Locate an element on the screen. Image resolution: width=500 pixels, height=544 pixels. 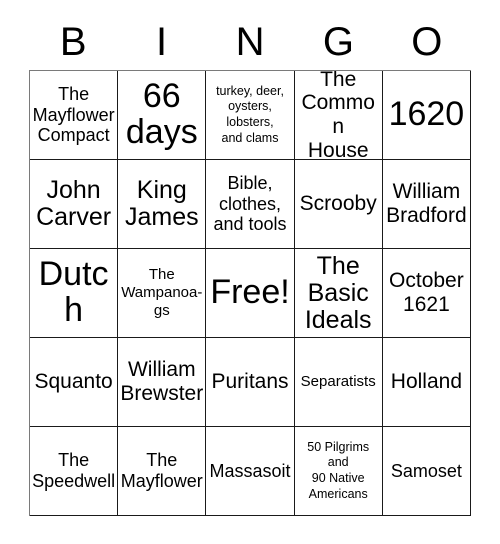
bingo-cell: Samoset is located at coordinates (426, 471).